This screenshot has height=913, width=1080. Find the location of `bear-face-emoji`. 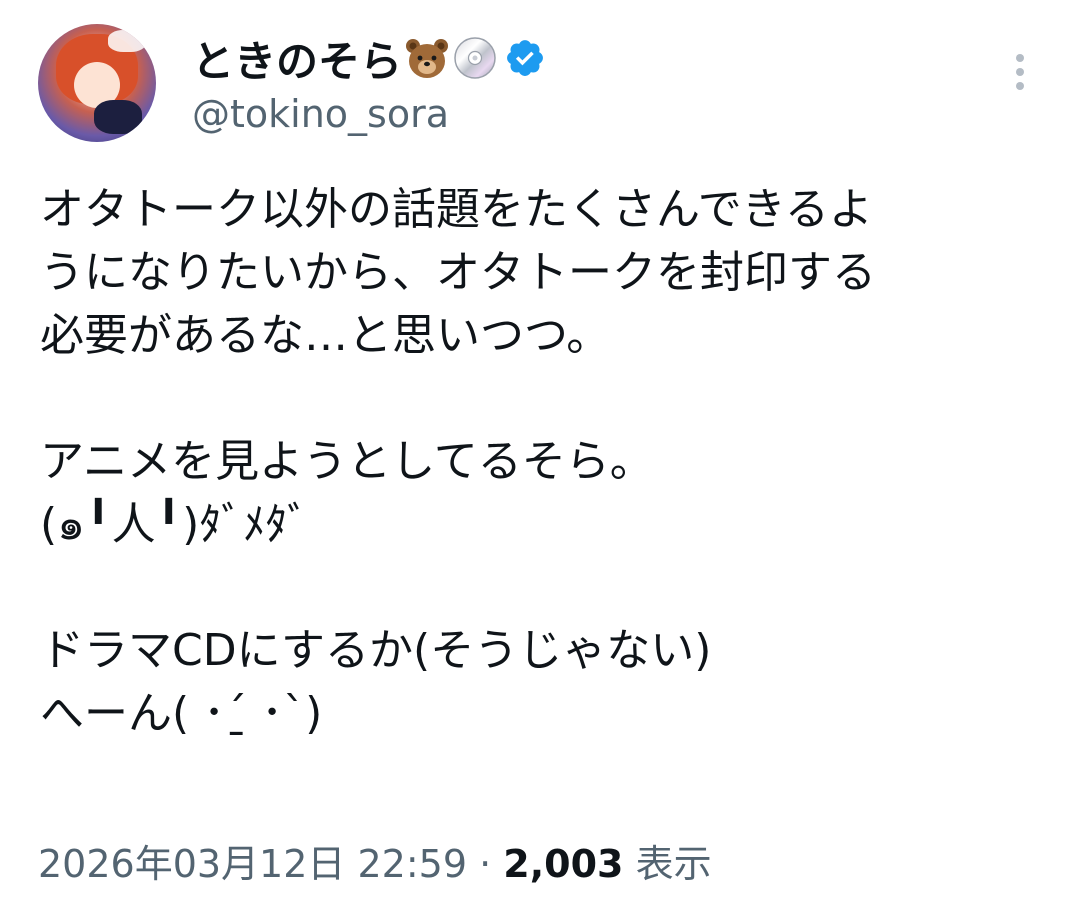

bear-face-emoji is located at coordinates (427, 58).